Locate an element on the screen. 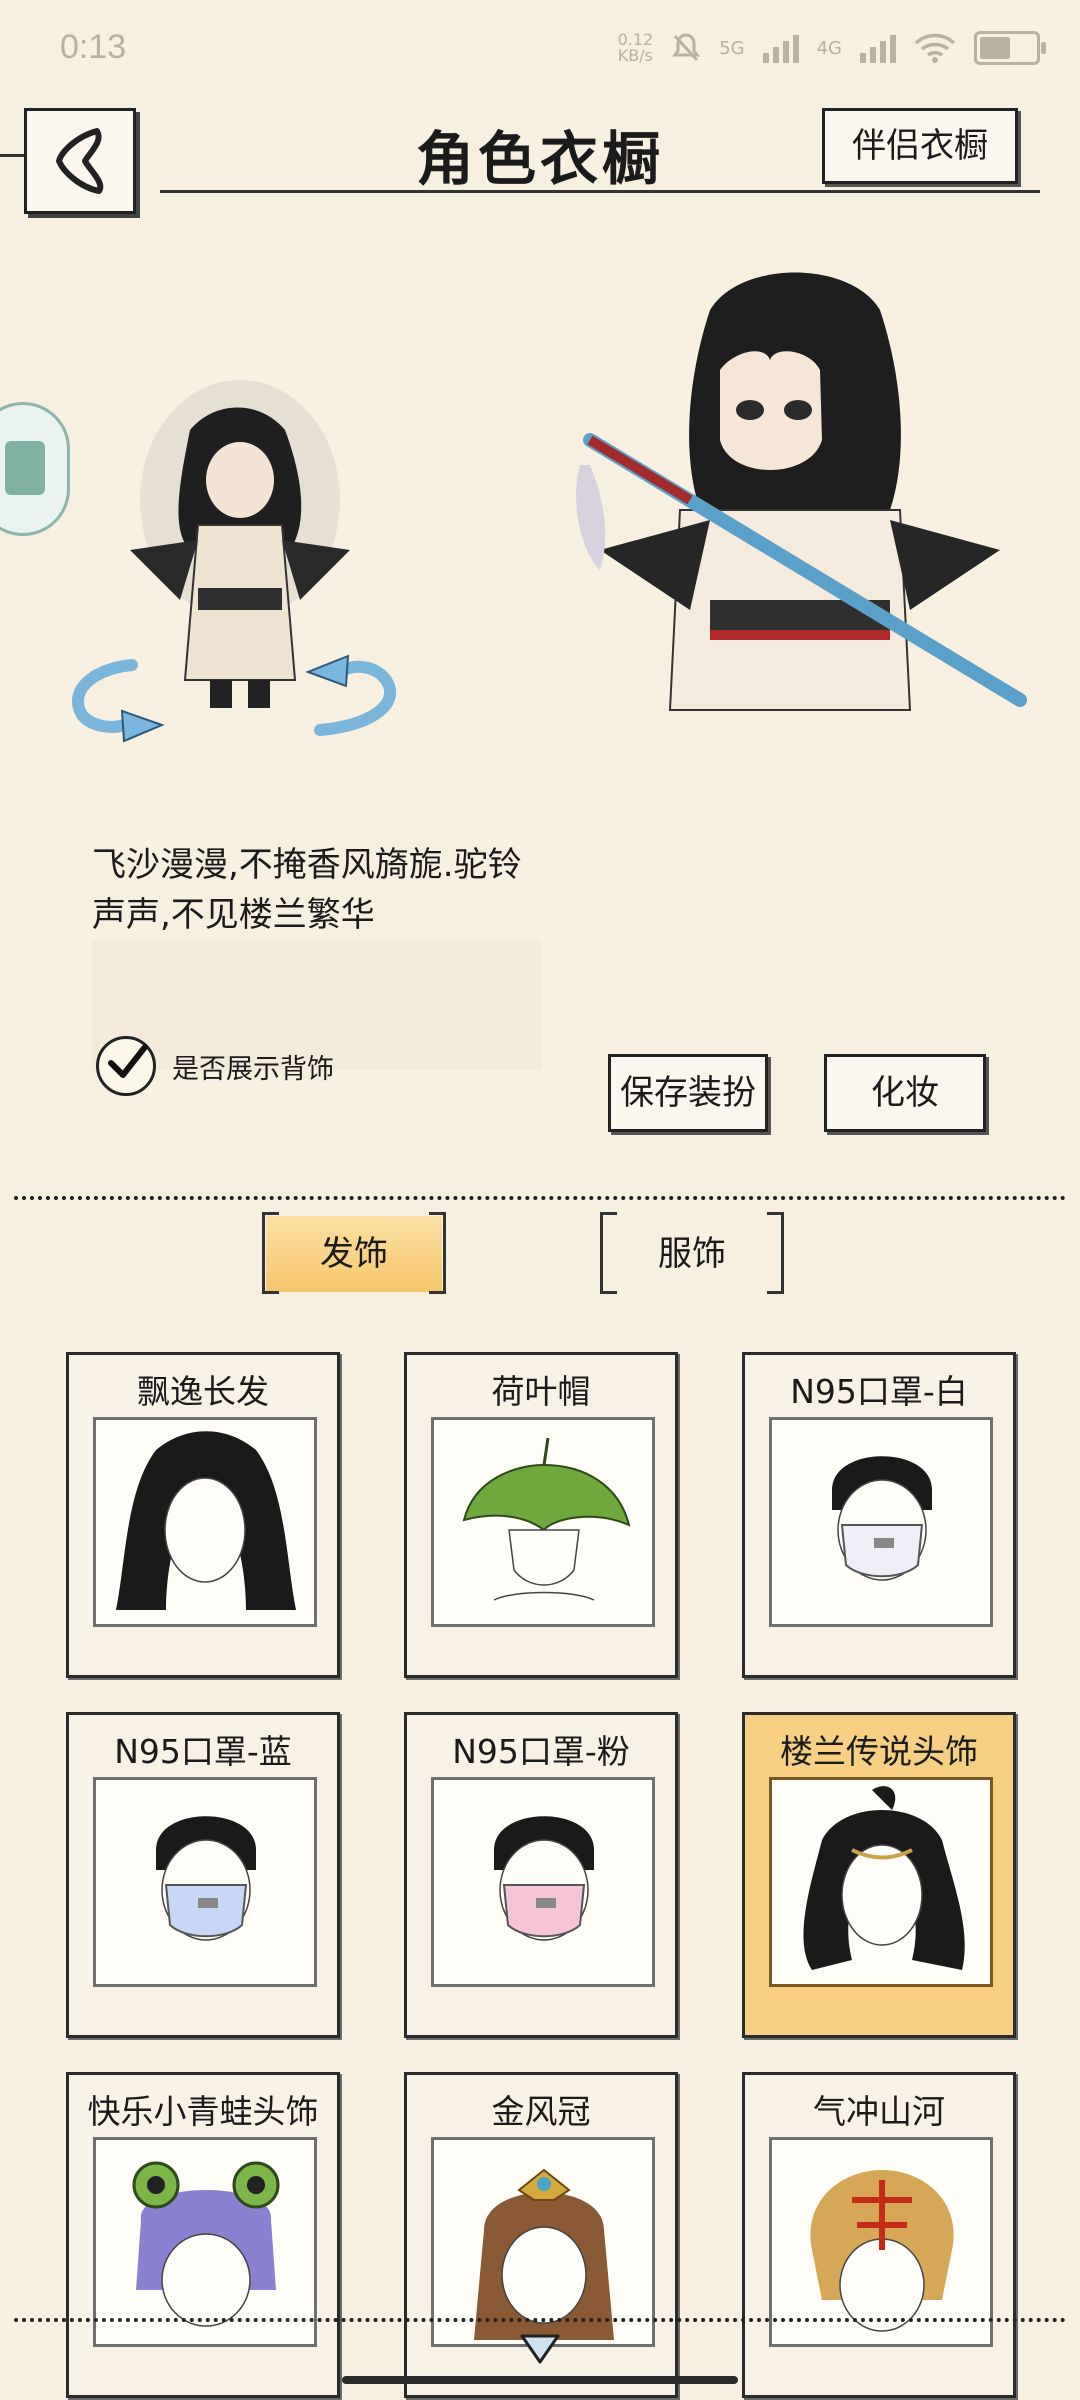 This screenshot has width=1080, height=2400. item-card-loulan-headwear: 楼兰传说头饰 is located at coordinates (879, 1875).